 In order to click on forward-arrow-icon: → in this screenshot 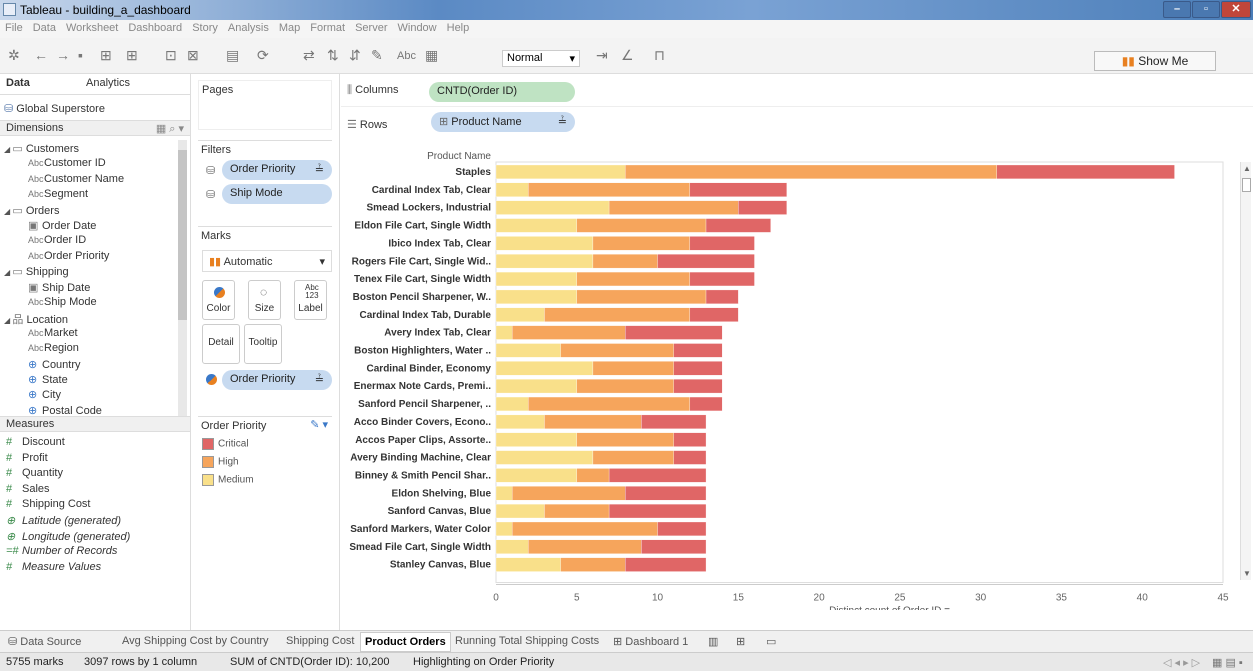, I will do `click(63, 55)`.